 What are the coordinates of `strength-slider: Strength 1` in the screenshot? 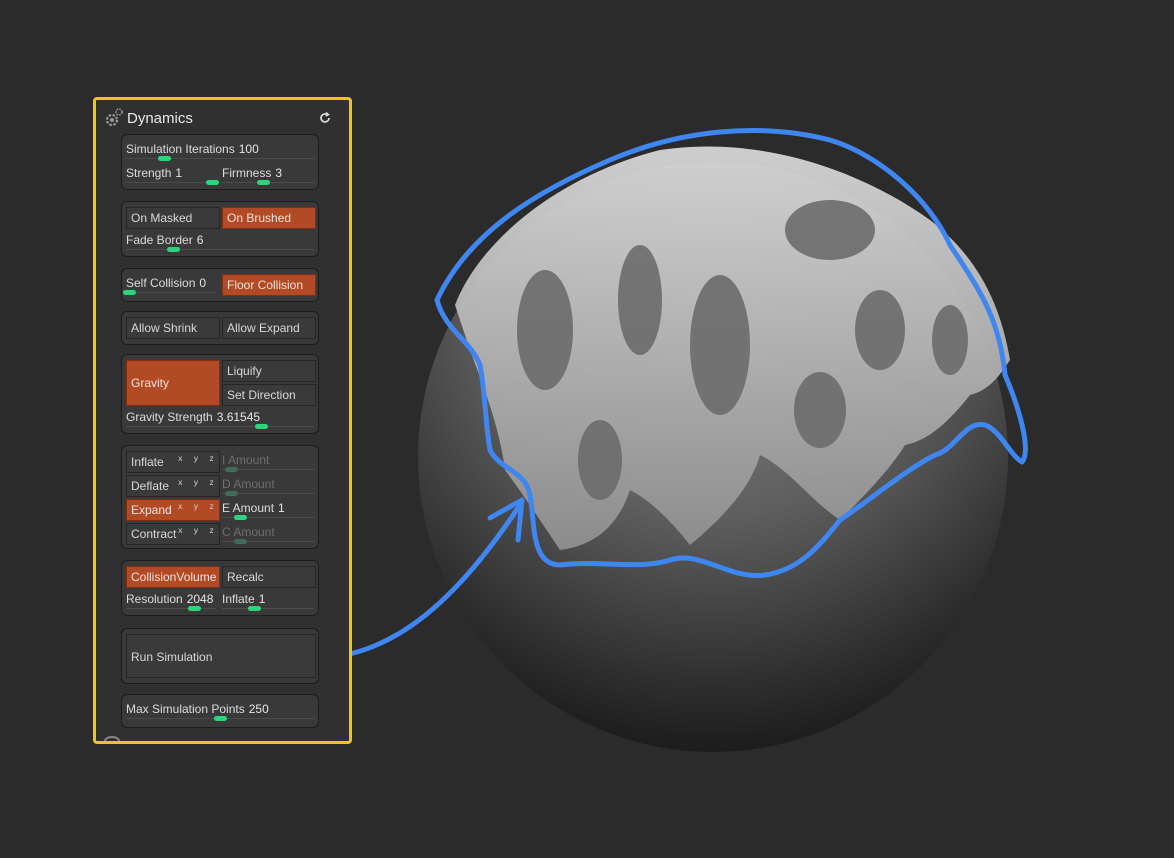 It's located at (171, 174).